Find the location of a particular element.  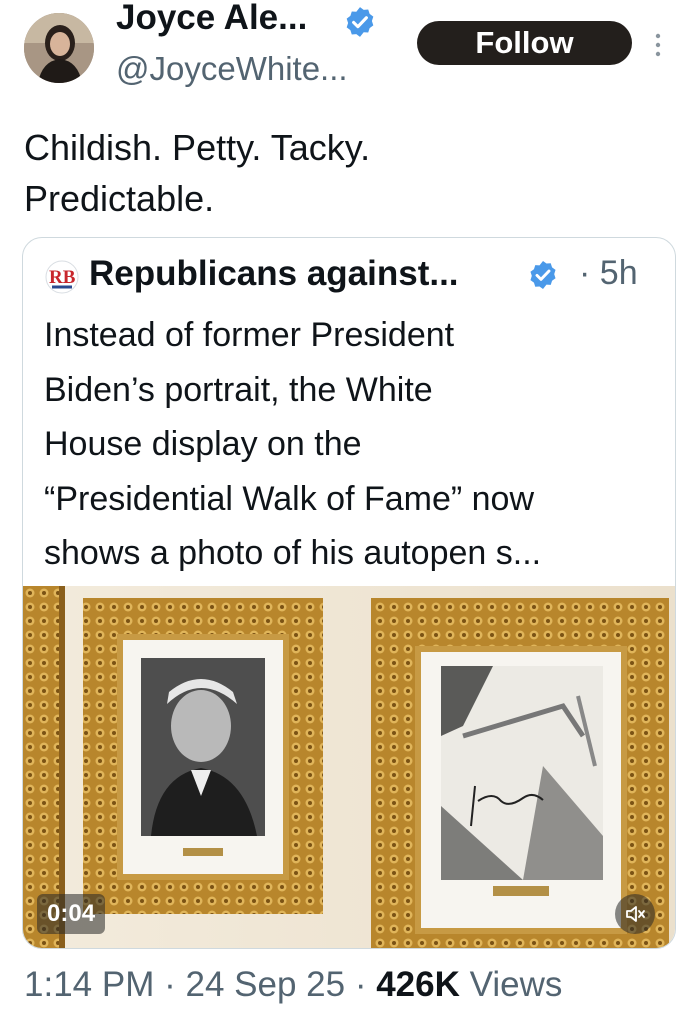

quoted-text-line: Biden’s portrait, the White is located at coordinates (238, 389).